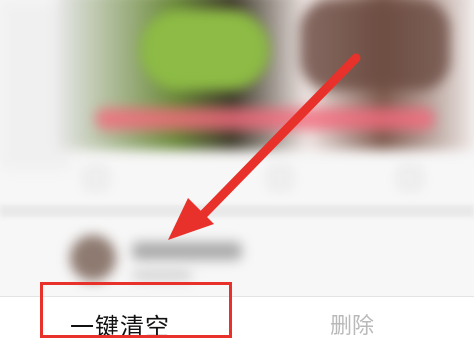 The height and width of the screenshot is (351, 474). Describe the element at coordinates (93, 258) in the screenshot. I see `avatar` at that location.